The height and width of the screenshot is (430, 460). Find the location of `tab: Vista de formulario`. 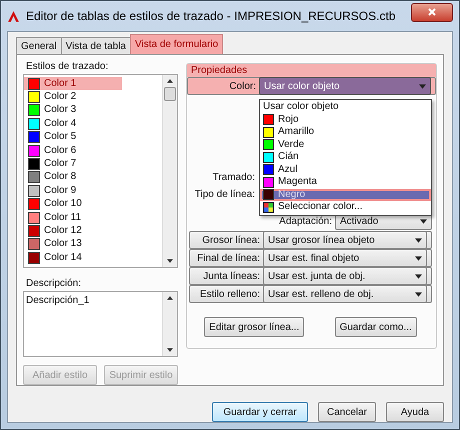

tab: Vista de formulario is located at coordinates (177, 44).